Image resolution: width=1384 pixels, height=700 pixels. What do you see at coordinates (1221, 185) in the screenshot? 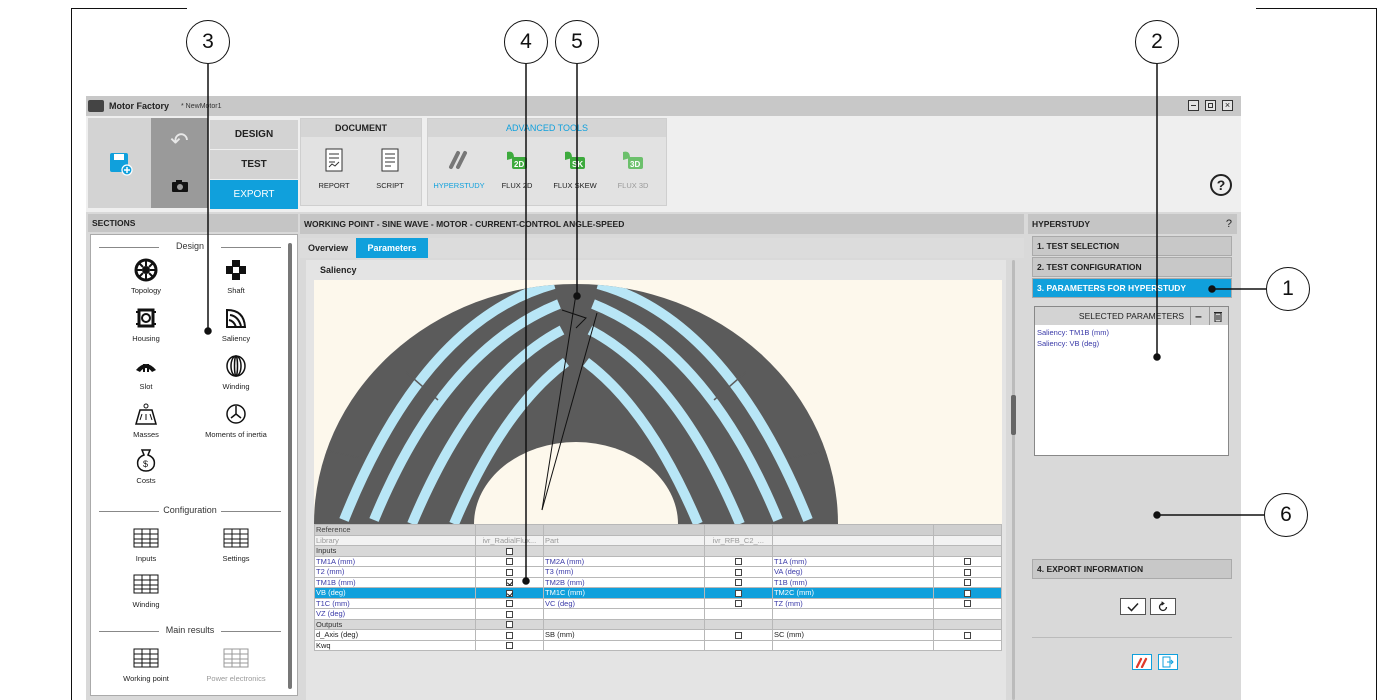
I see `help-icon: ?` at bounding box center [1221, 185].